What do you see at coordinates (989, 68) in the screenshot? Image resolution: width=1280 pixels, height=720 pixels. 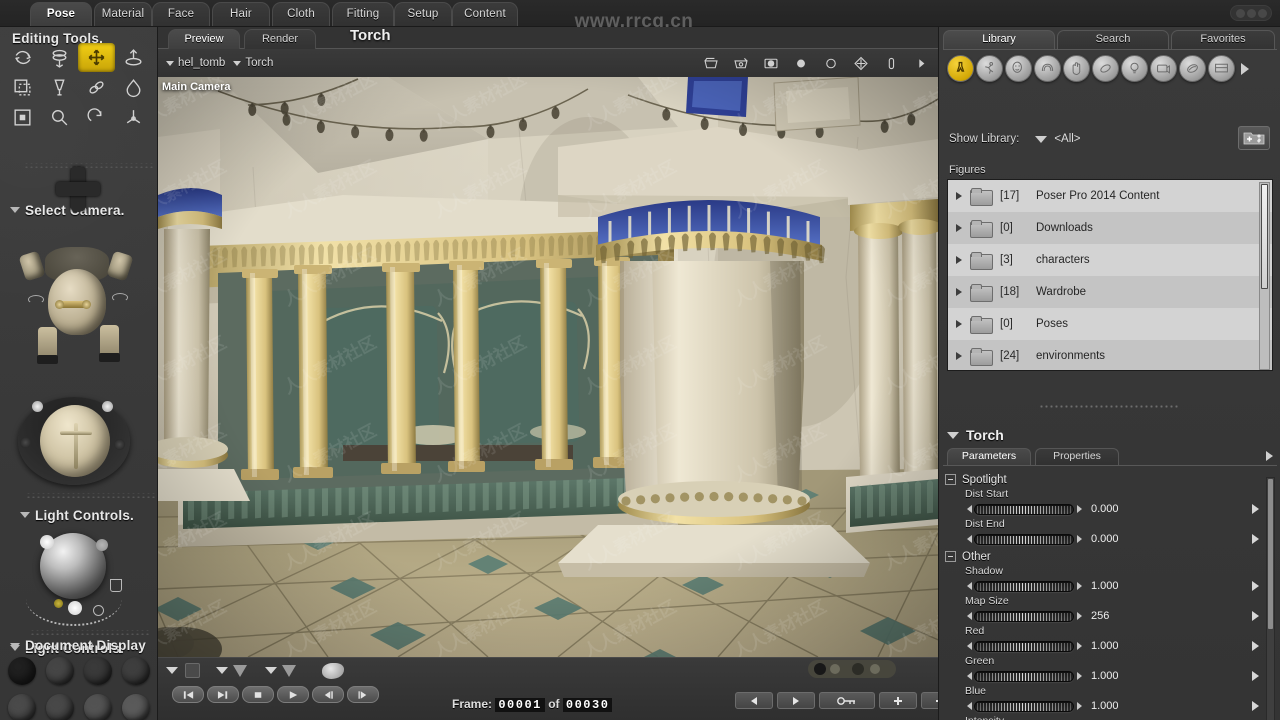 I see `poses-category` at bounding box center [989, 68].